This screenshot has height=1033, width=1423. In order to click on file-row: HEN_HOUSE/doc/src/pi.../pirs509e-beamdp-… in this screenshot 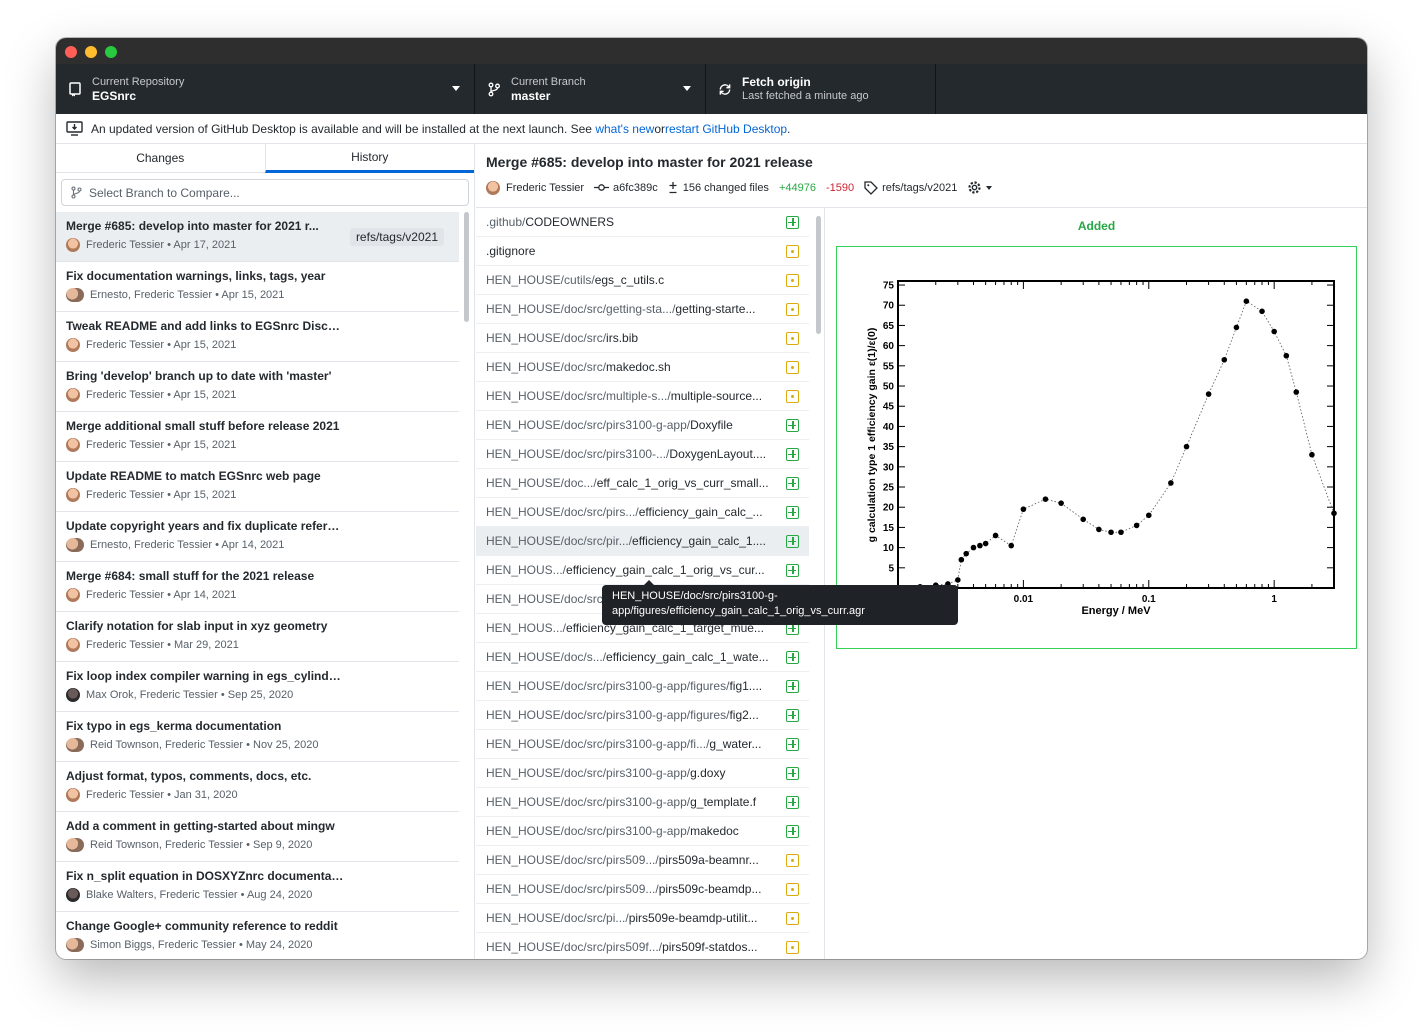, I will do `click(642, 918)`.